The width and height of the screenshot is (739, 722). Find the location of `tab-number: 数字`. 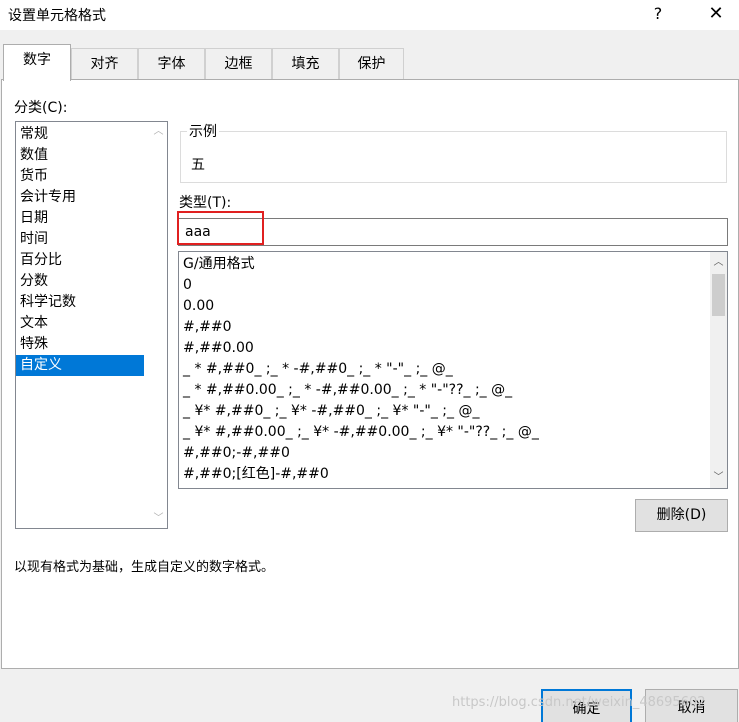

tab-number: 数字 is located at coordinates (37, 62).